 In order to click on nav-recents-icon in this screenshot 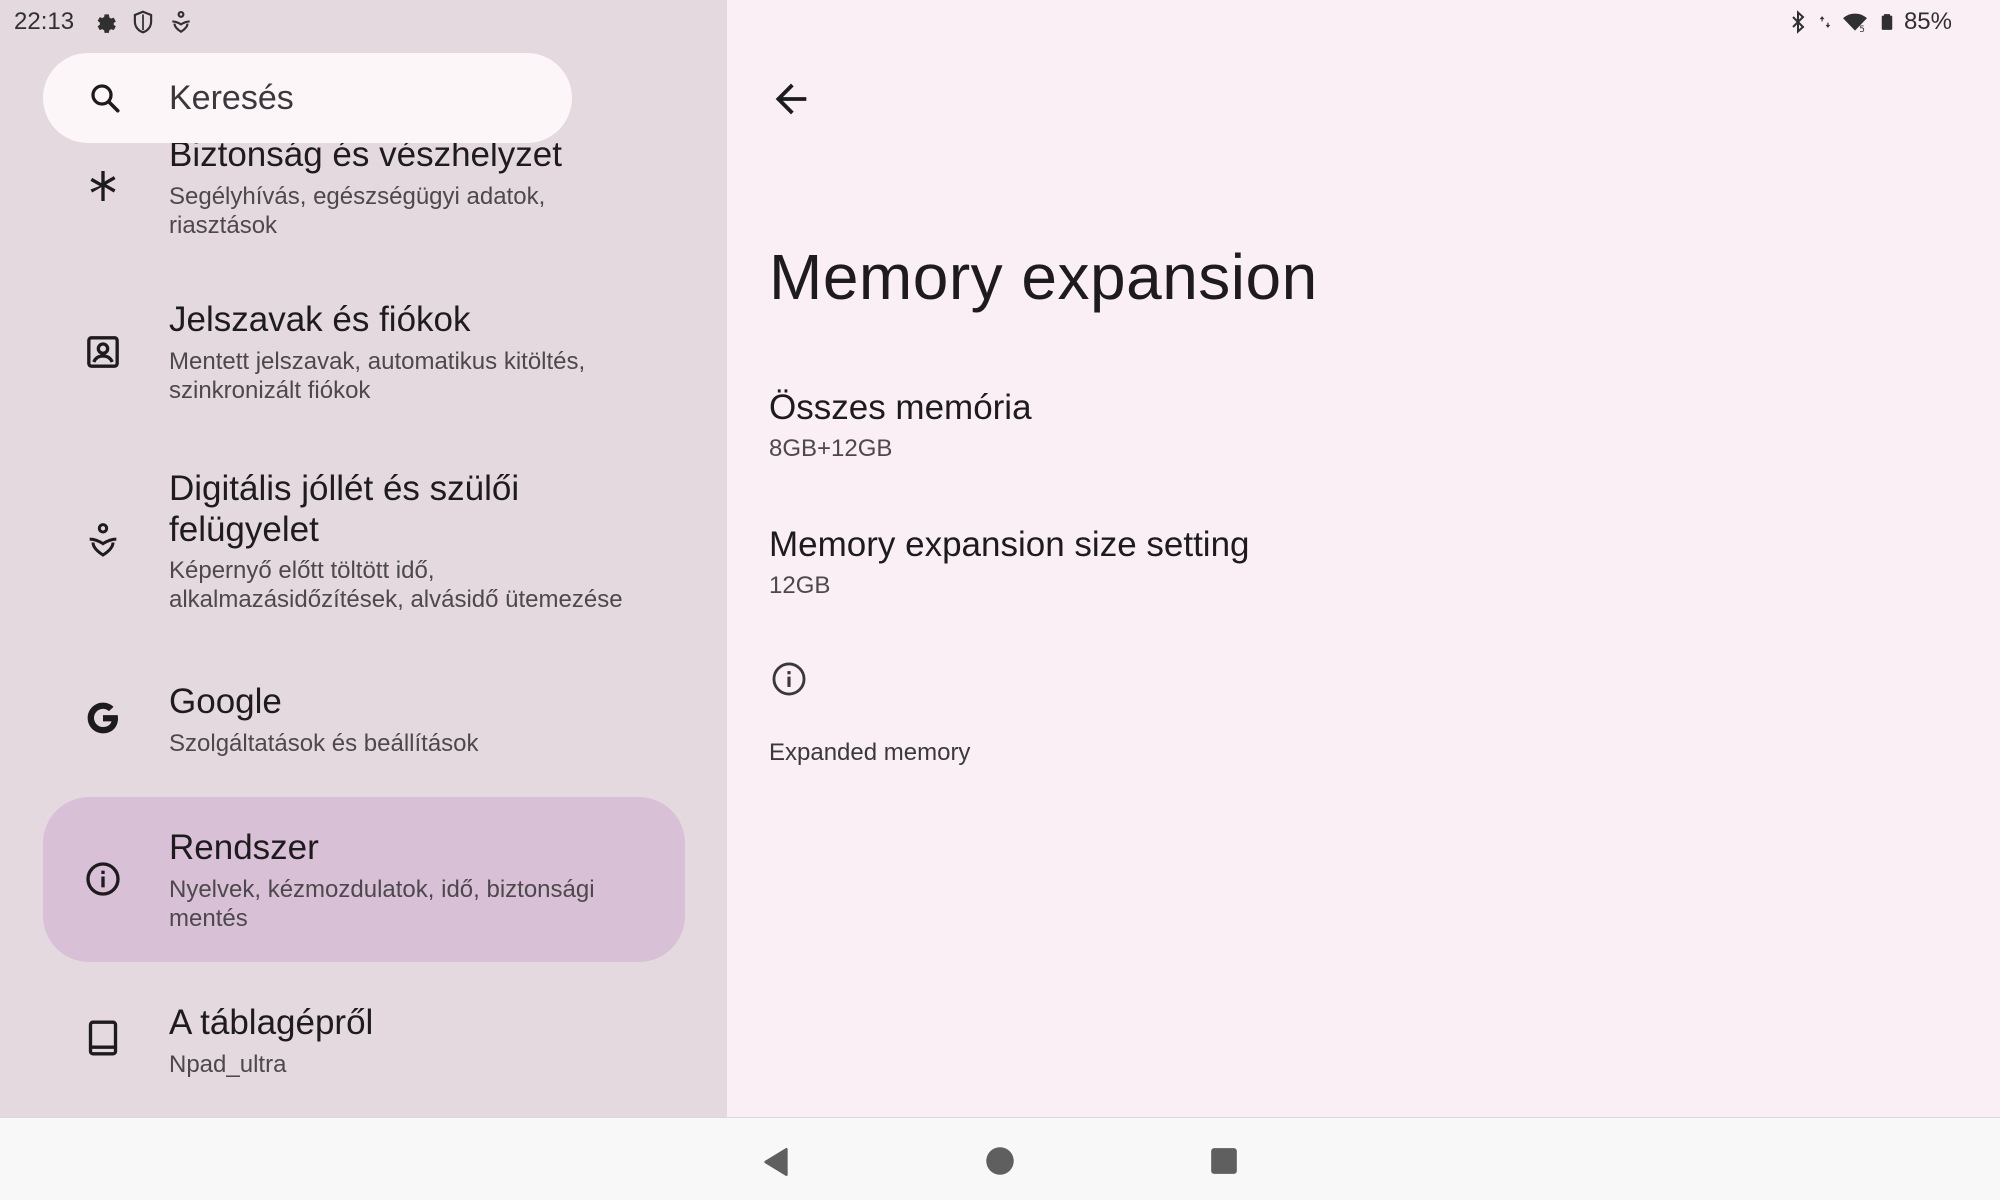, I will do `click(1224, 1161)`.